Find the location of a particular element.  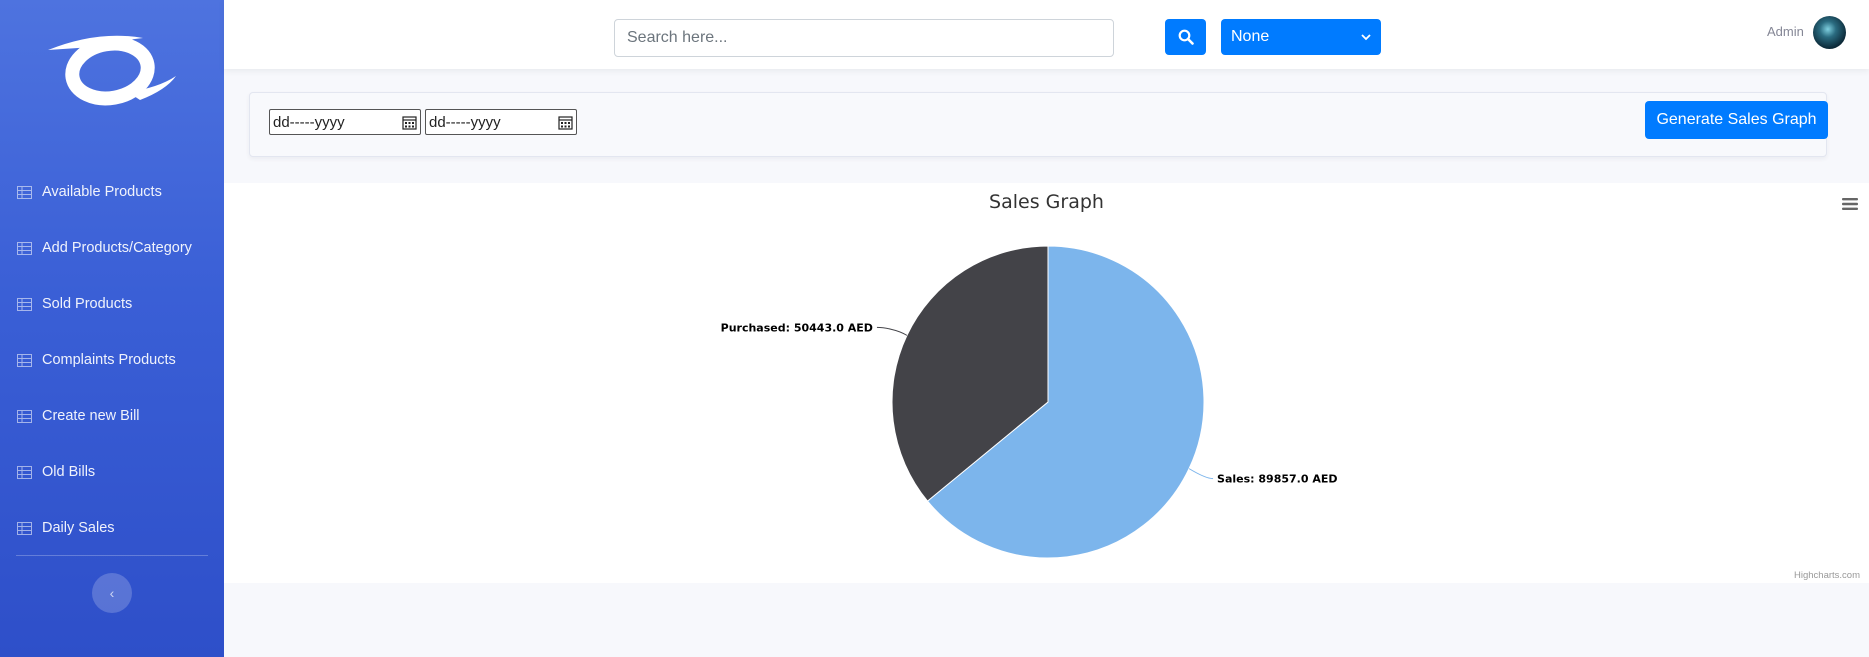

chart-credit: Highcharts.com is located at coordinates (1827, 575).